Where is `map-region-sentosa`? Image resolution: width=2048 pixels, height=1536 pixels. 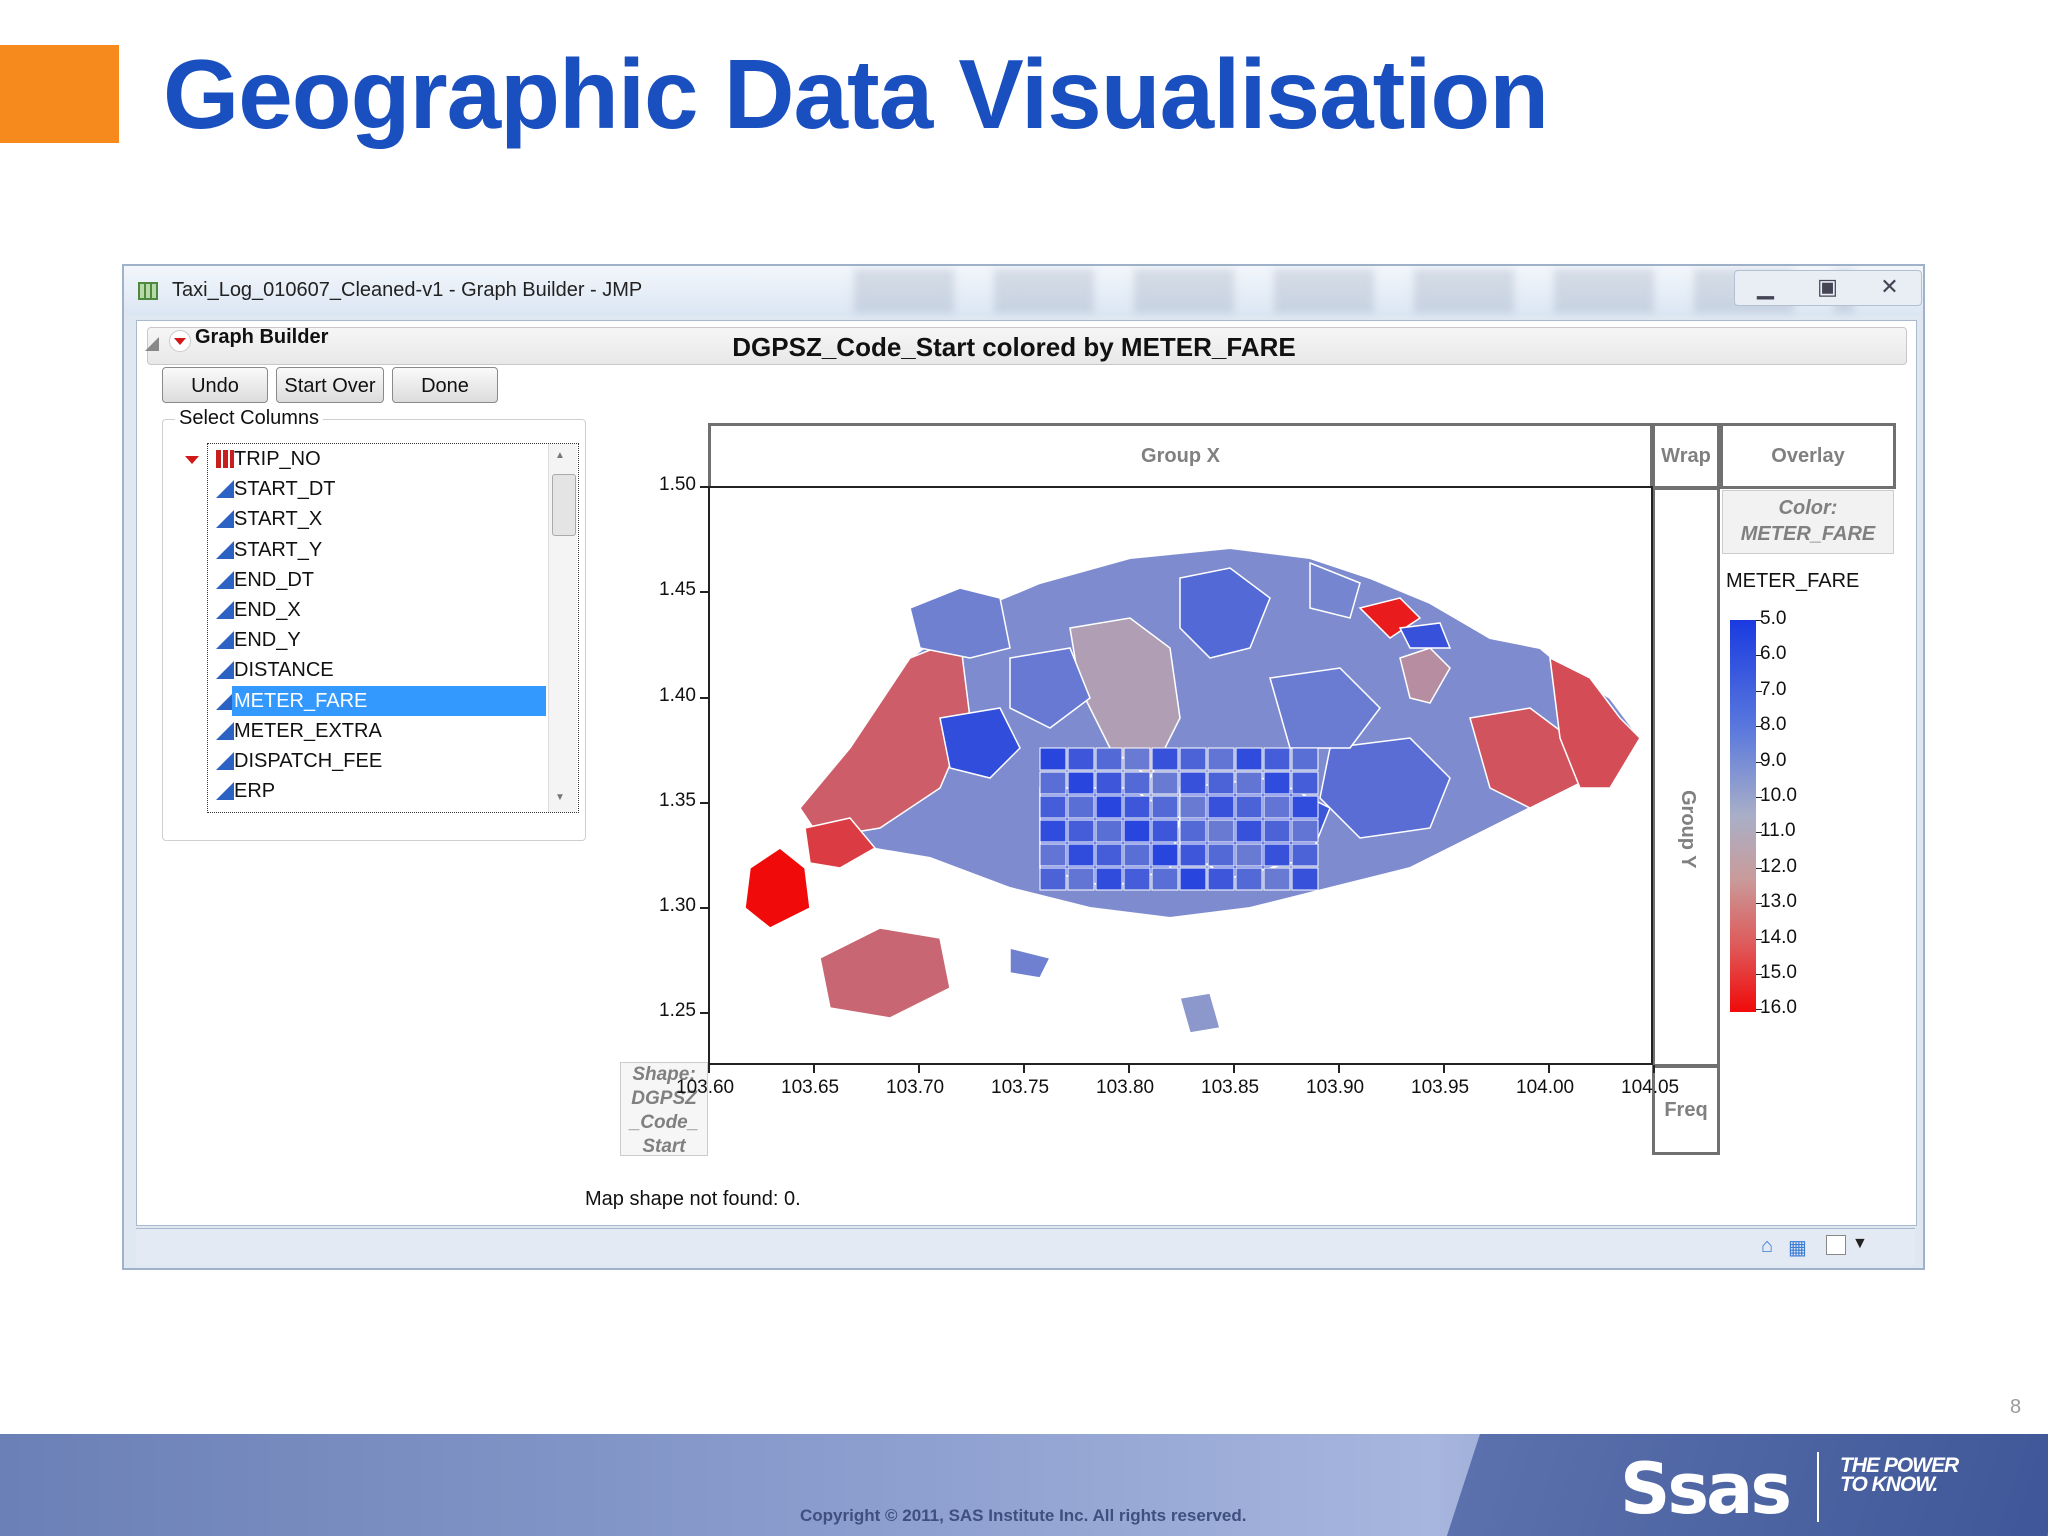
map-region-sentosa is located at coordinates (1030, 963).